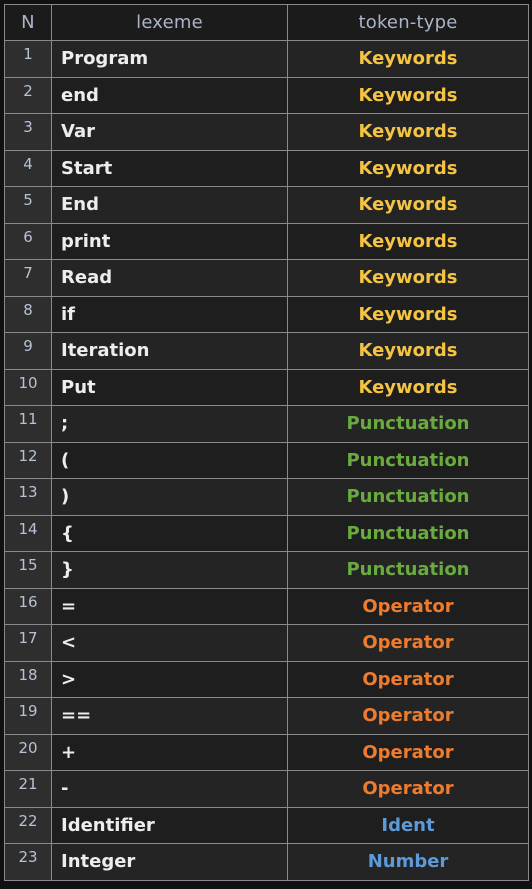  What do you see at coordinates (28, 95) in the screenshot?
I see `row-number: 2` at bounding box center [28, 95].